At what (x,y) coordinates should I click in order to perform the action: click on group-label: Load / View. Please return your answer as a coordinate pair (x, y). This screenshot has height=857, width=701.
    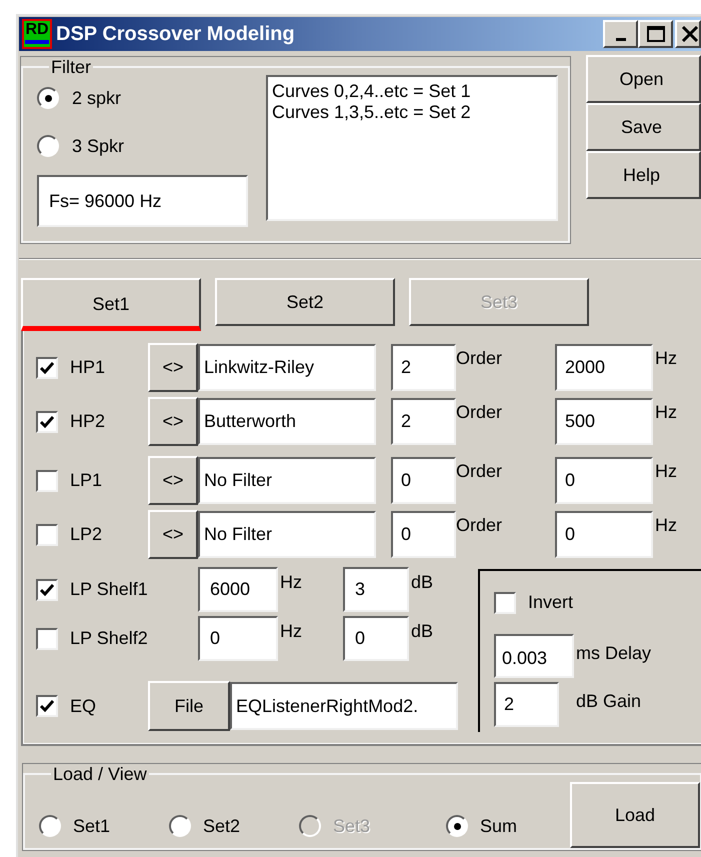
    Looking at the image, I should click on (100, 774).